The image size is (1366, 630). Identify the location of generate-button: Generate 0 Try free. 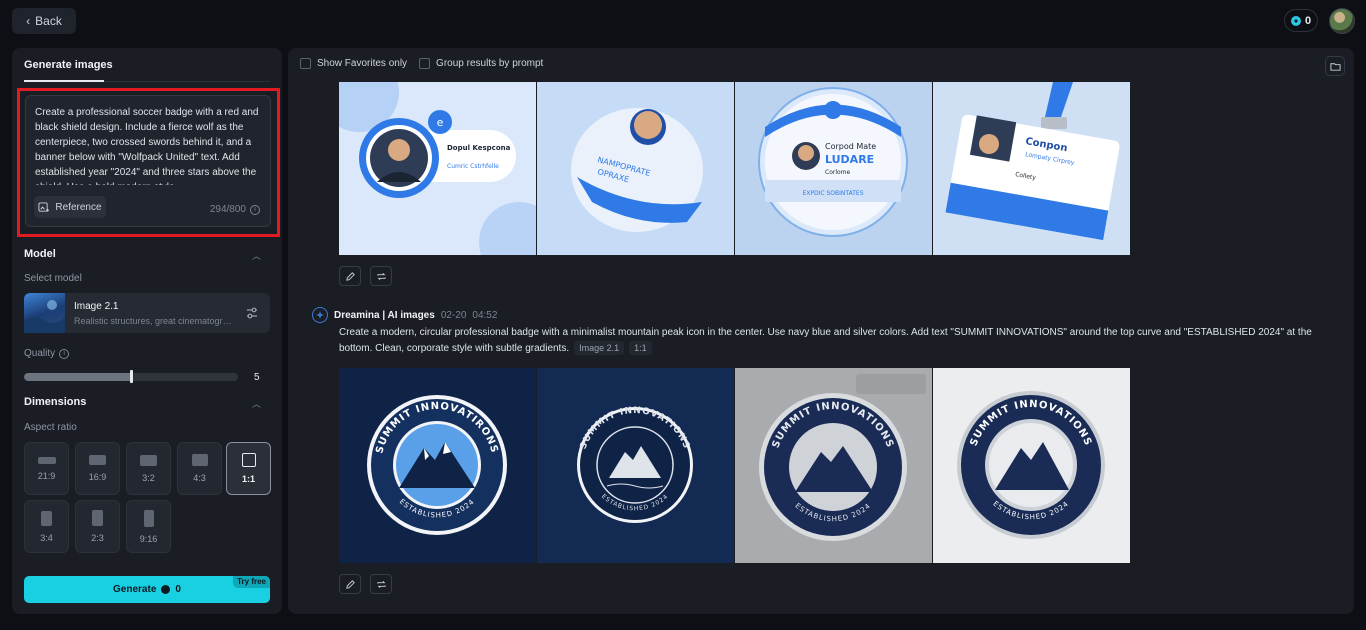
(147, 589).